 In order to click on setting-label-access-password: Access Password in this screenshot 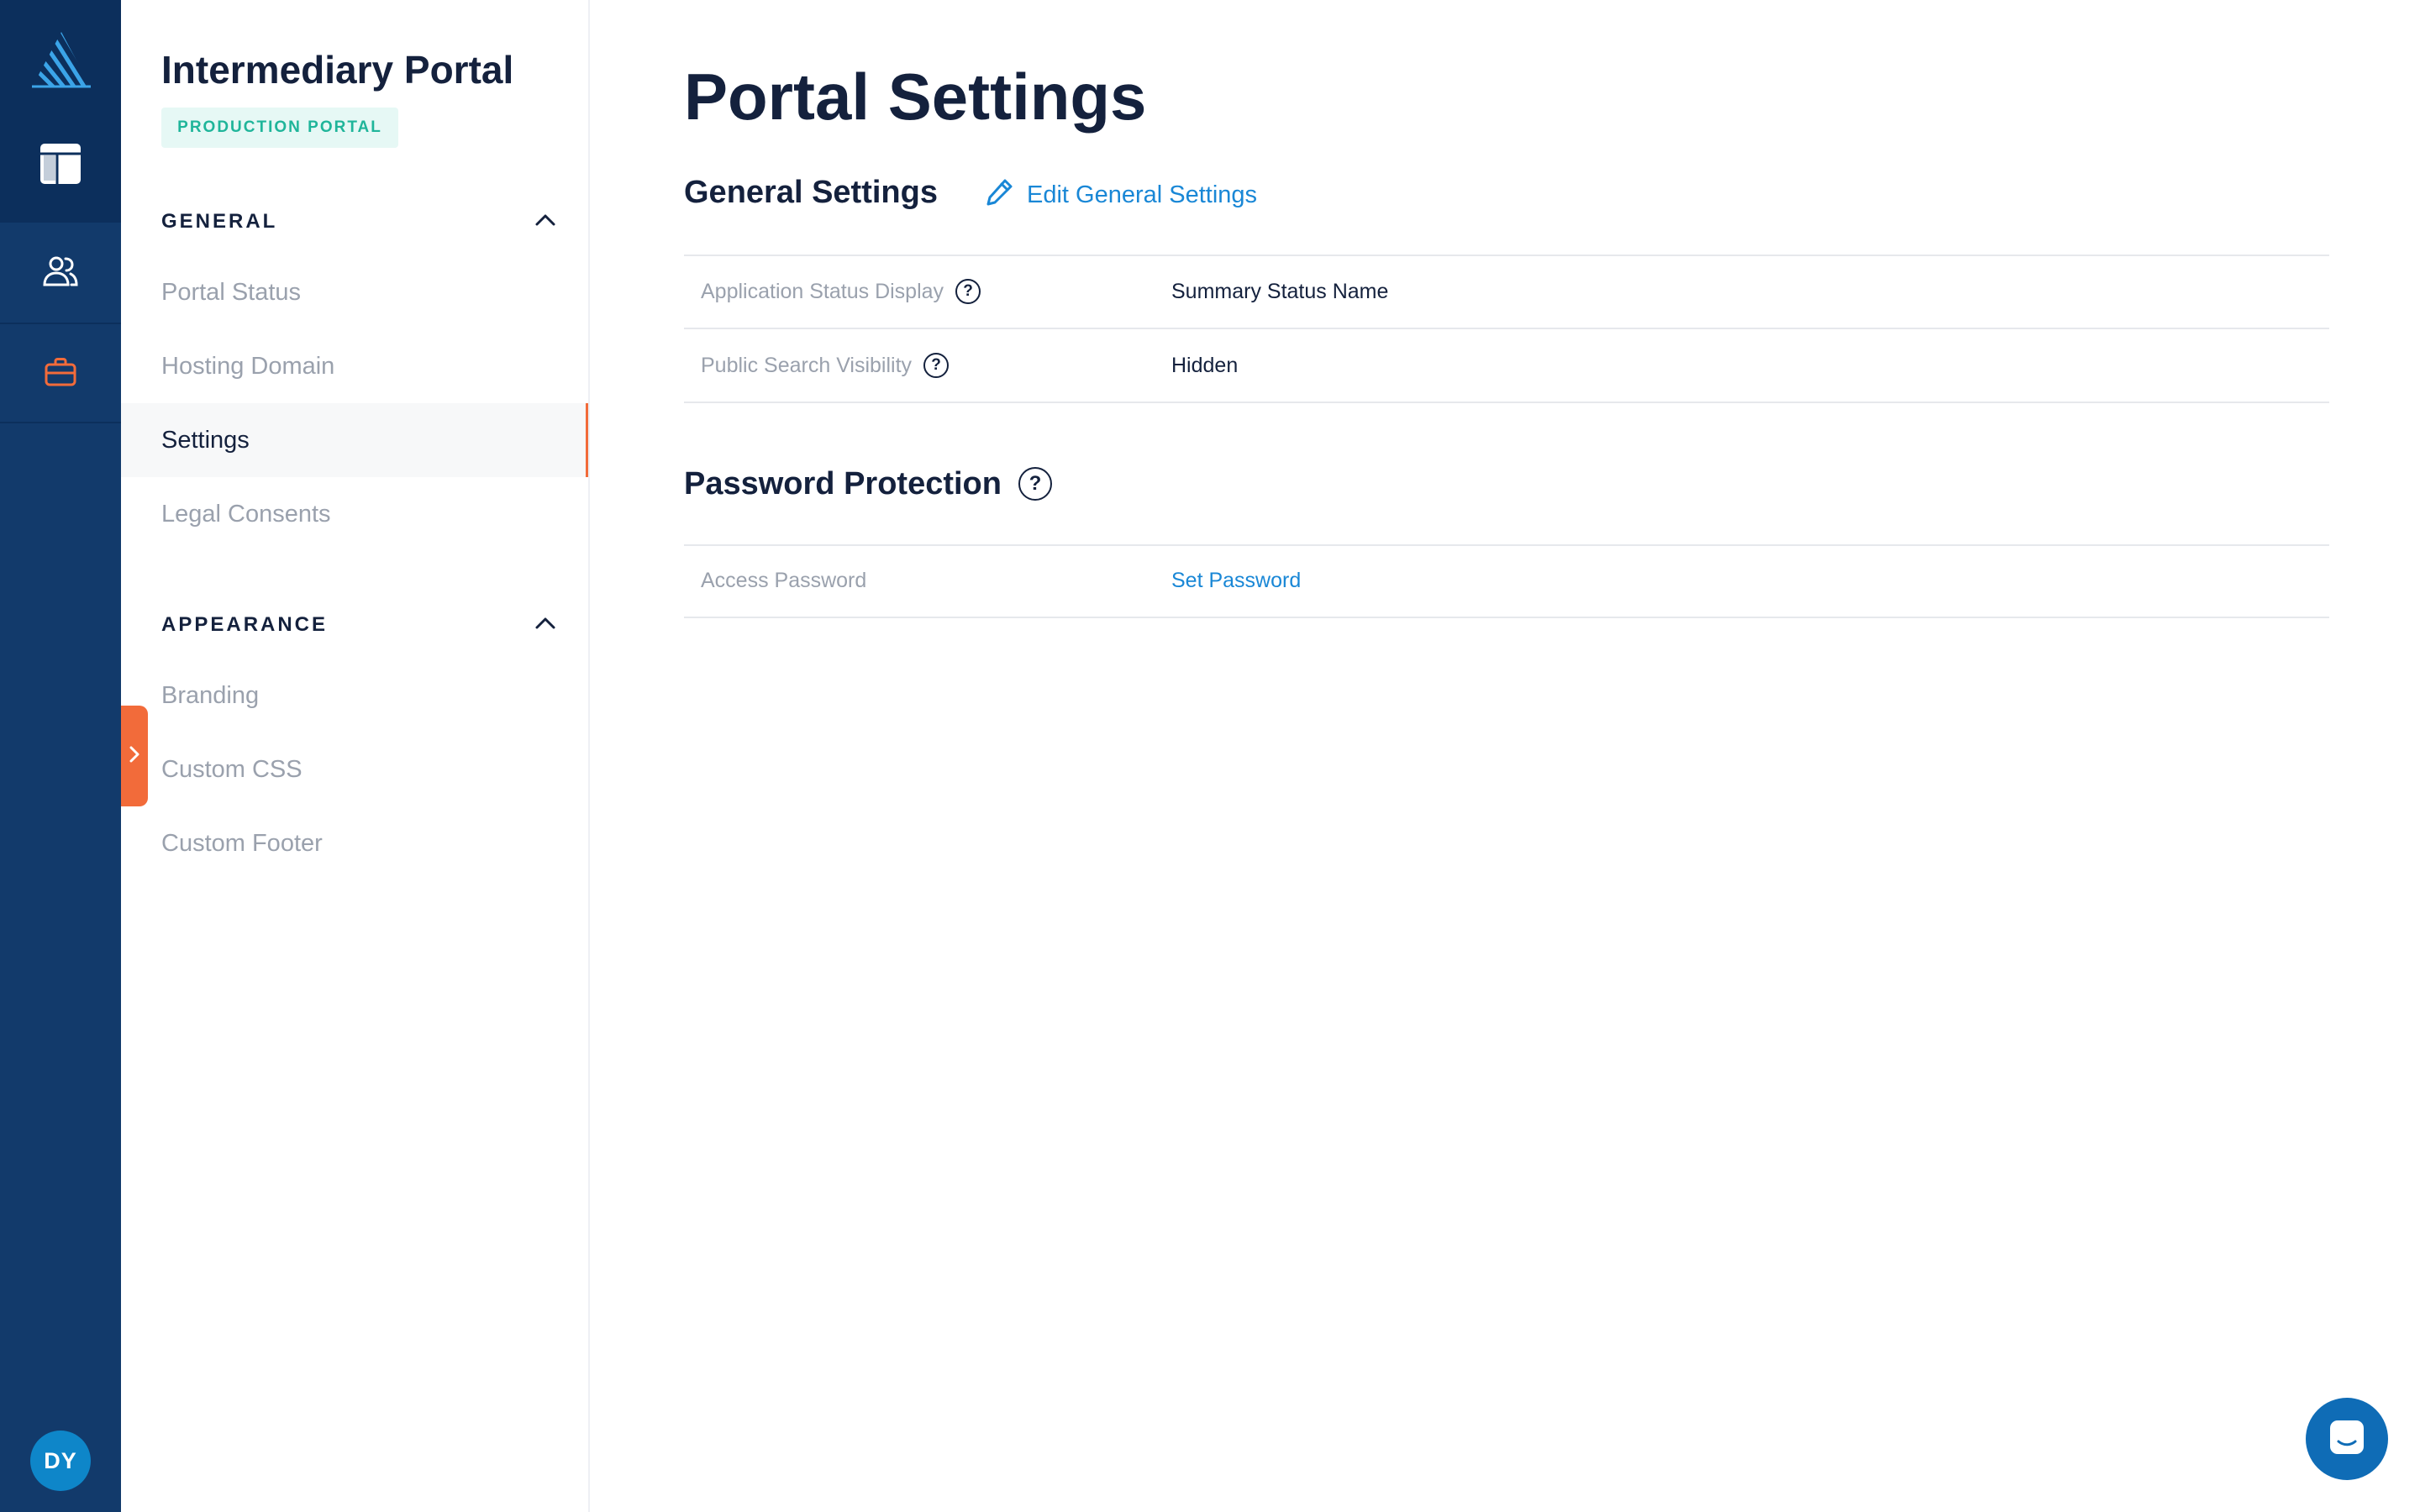, I will do `click(783, 580)`.